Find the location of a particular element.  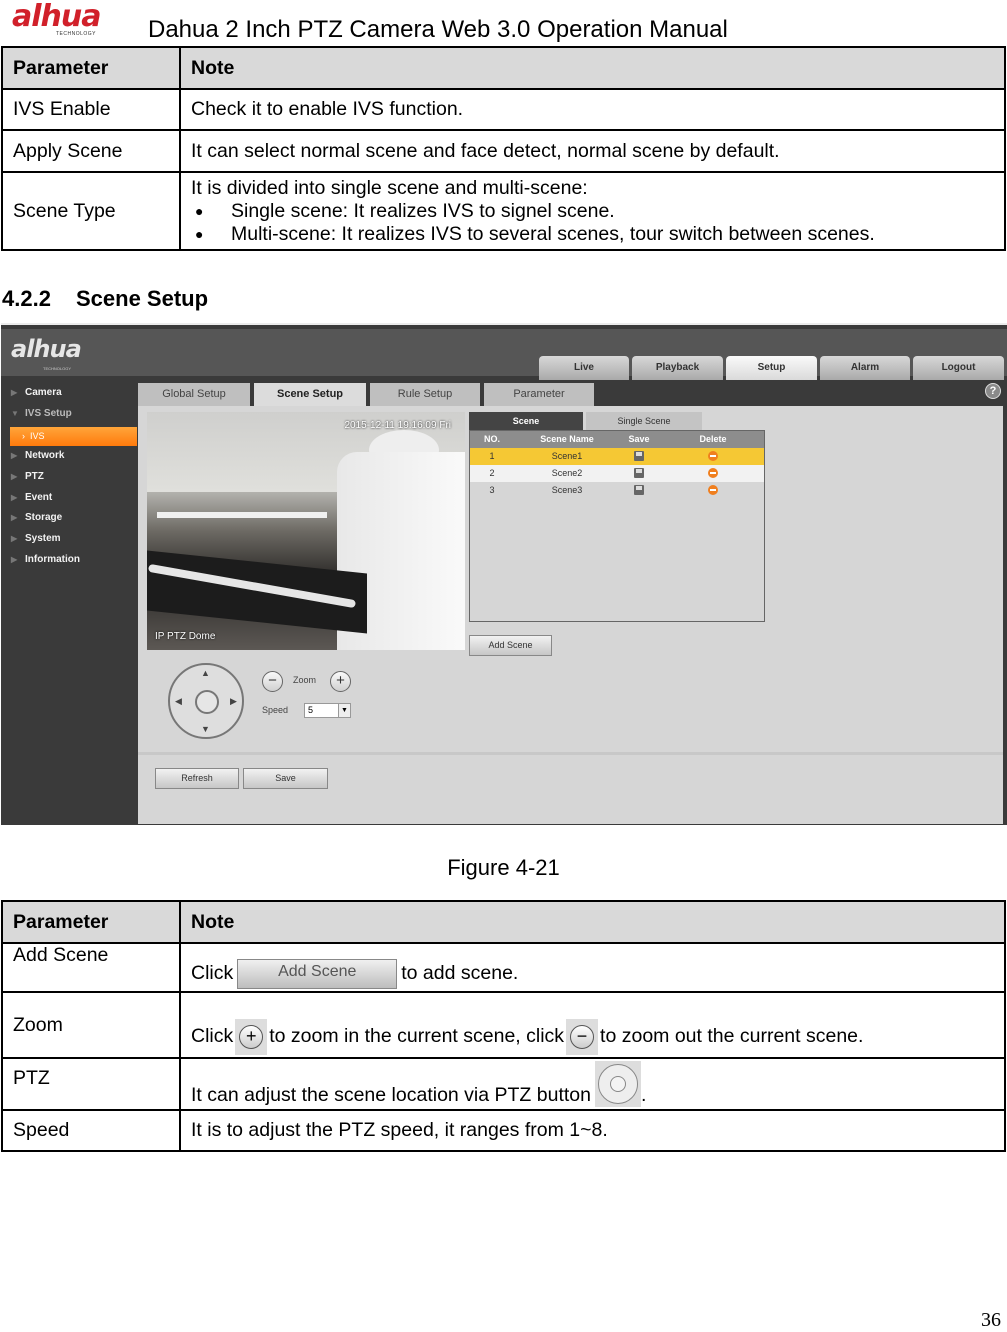

figure-caption: Figure 4-21 is located at coordinates (503, 867).